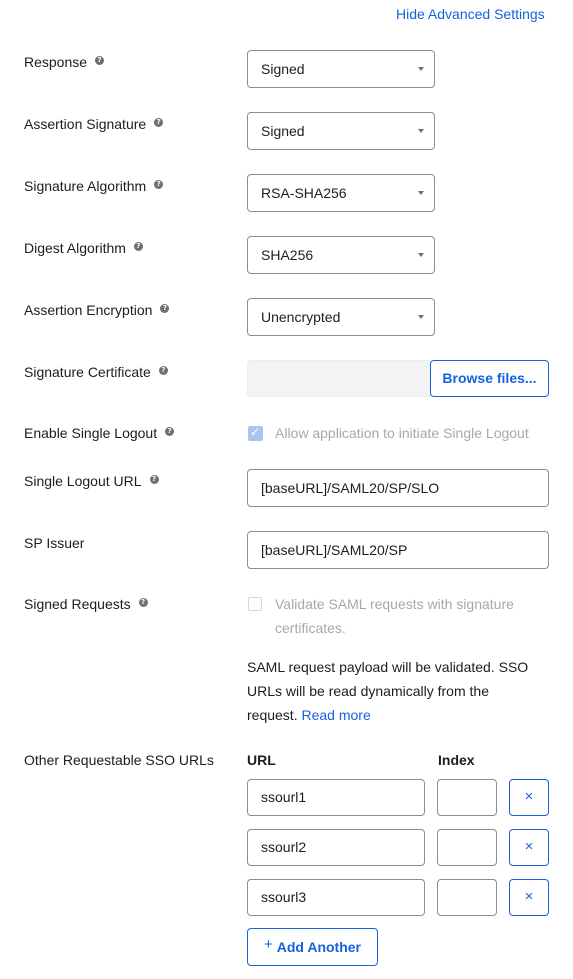 The height and width of the screenshot is (979, 573). Describe the element at coordinates (77, 604) in the screenshot. I see `signed-requests-label-text: Signed Requests` at that location.